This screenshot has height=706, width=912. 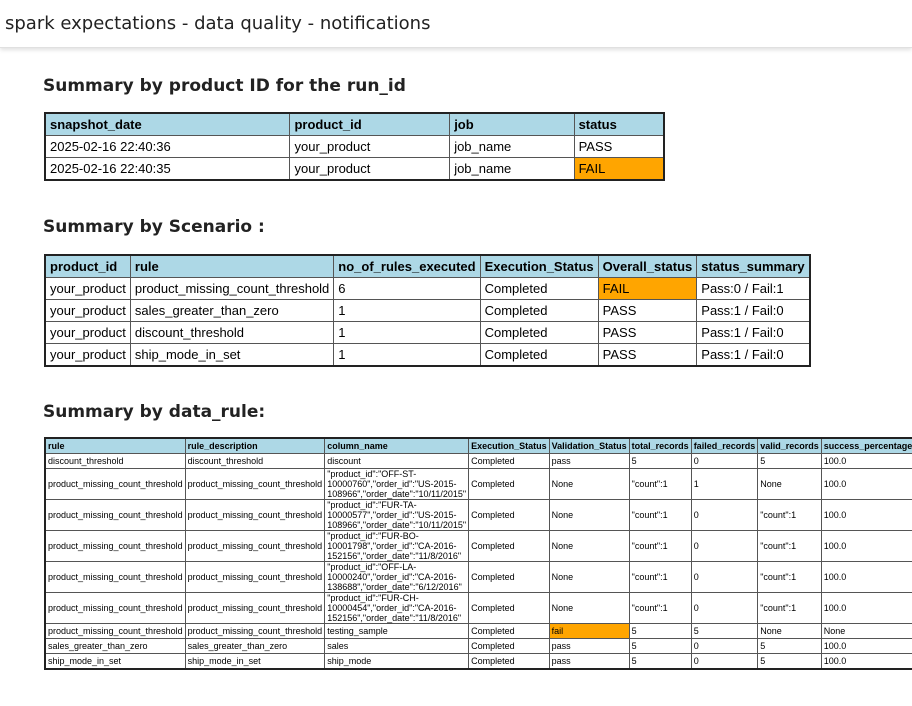 What do you see at coordinates (224, 86) in the screenshot?
I see `section-title-product-summary: Summary by product ID for the run_id` at bounding box center [224, 86].